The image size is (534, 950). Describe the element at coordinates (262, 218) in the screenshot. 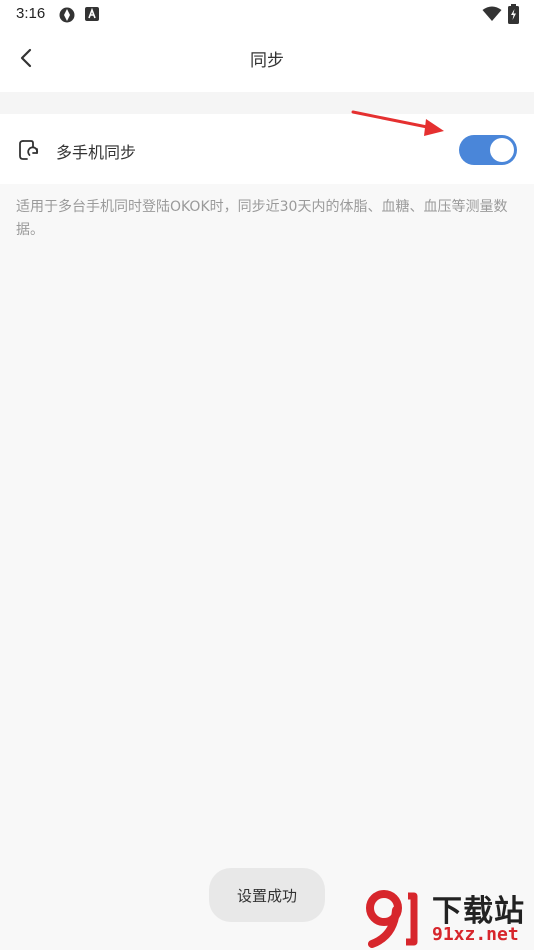

I see `sync-description: 适用于多台手机同时登陆OKOK时，同步近30天内的体脂、血糖、血压等测量数据。` at that location.